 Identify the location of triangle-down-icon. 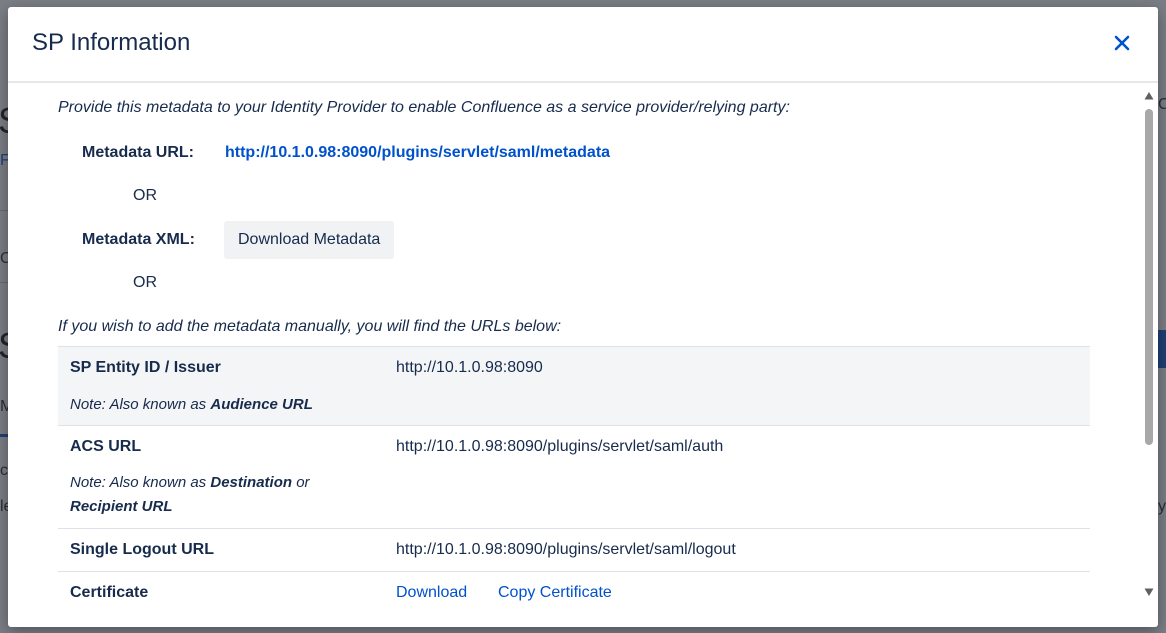
(1149, 592).